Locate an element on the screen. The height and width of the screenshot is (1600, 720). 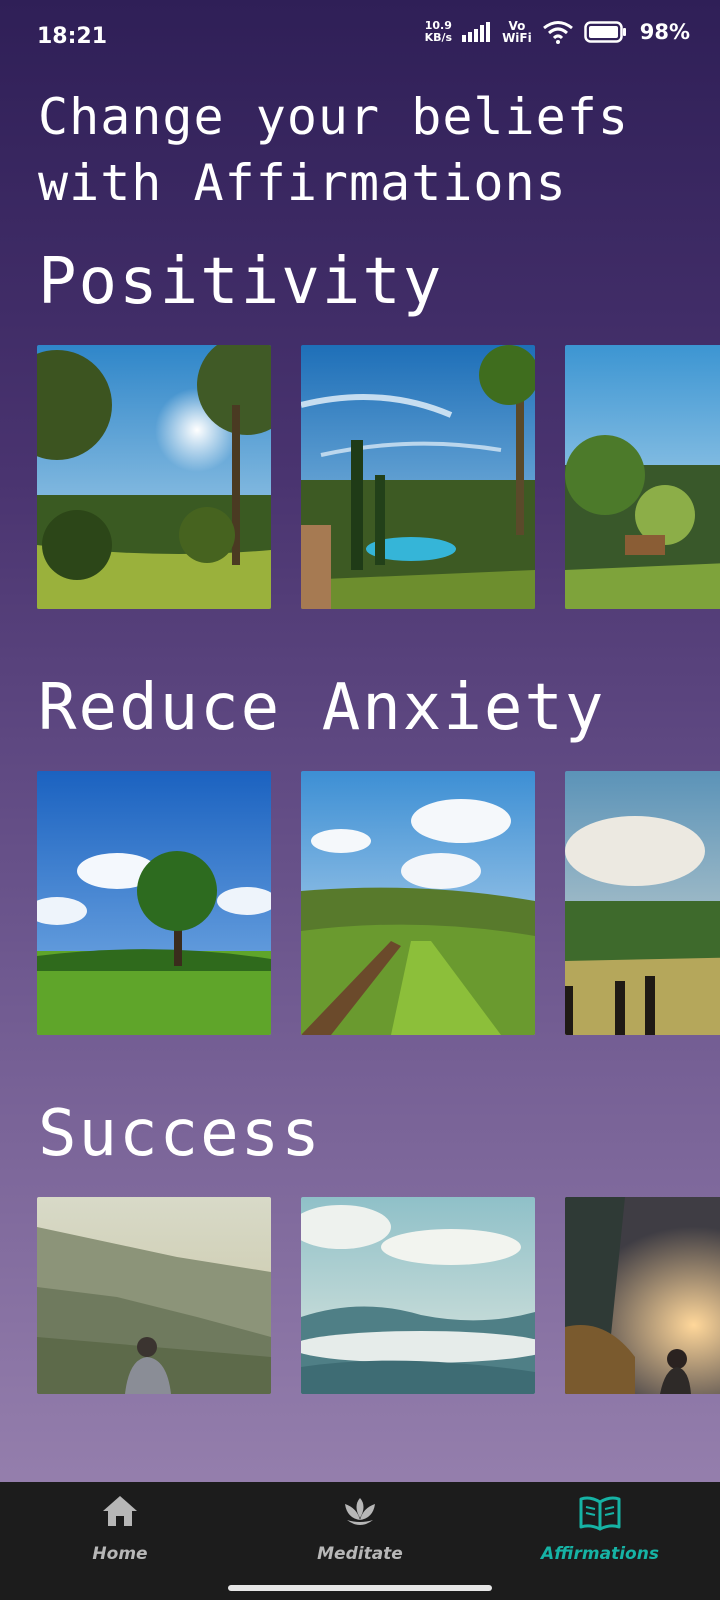
cloudy-pasture-image is located at coordinates (642, 903).